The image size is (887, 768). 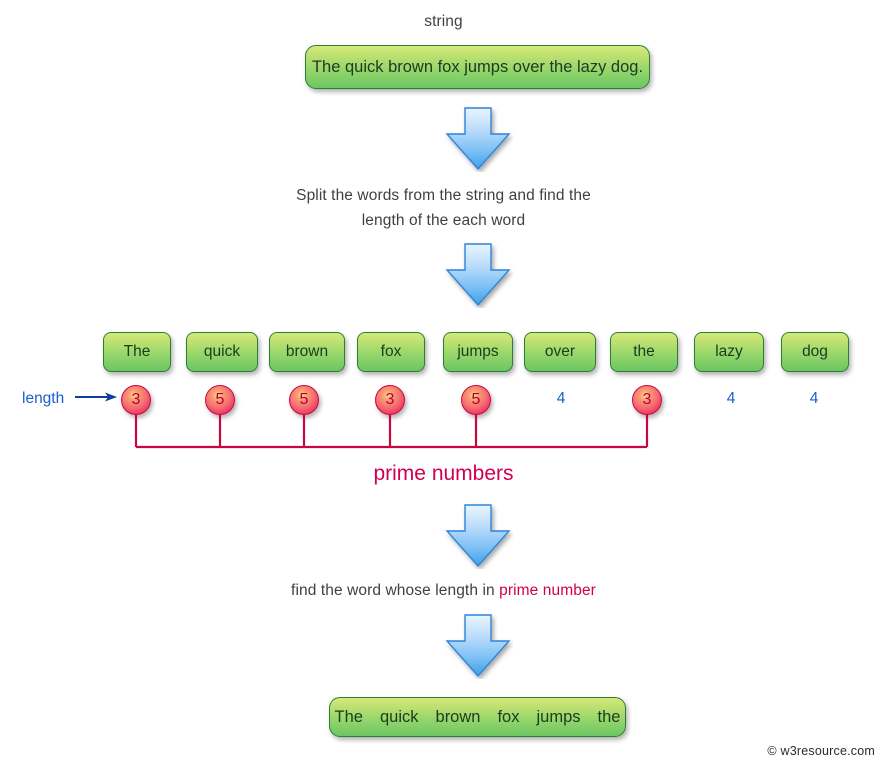 I want to click on result-word-list: The quick brown fox jumps the, so click(x=478, y=717).